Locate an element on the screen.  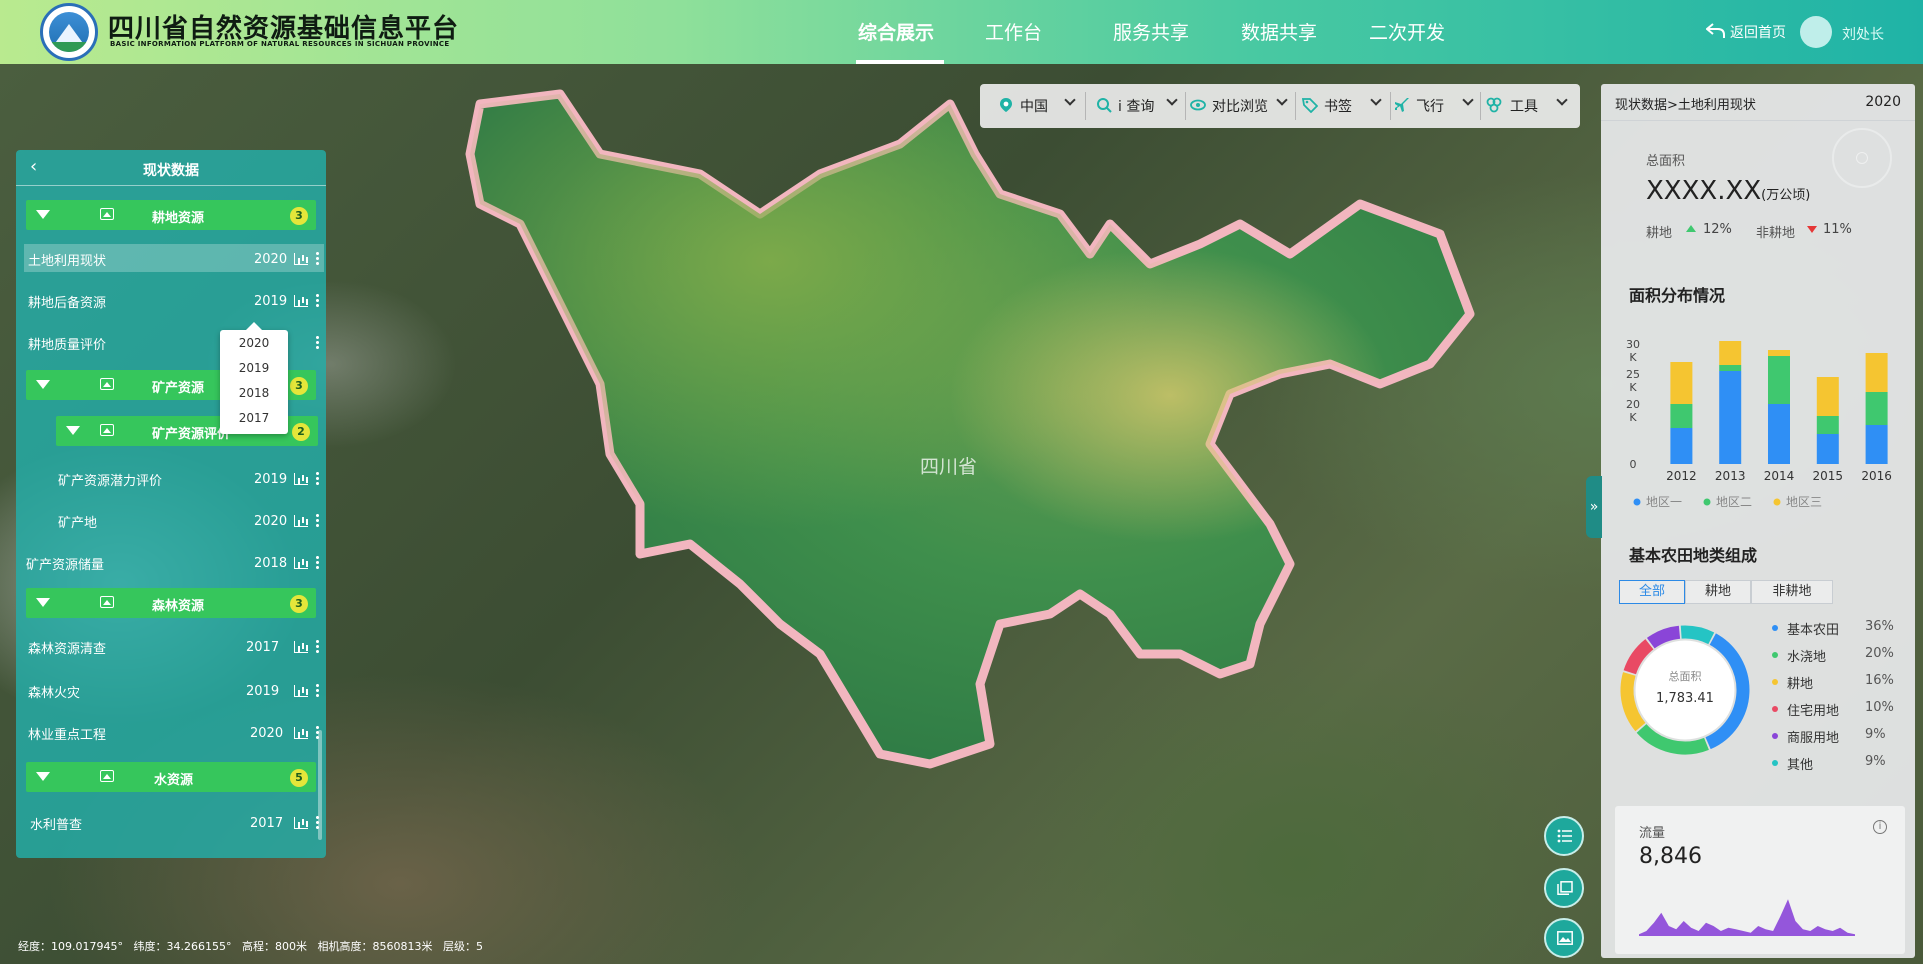
category-cultivated-land: 耕地资源 3 is located at coordinates (171, 215).